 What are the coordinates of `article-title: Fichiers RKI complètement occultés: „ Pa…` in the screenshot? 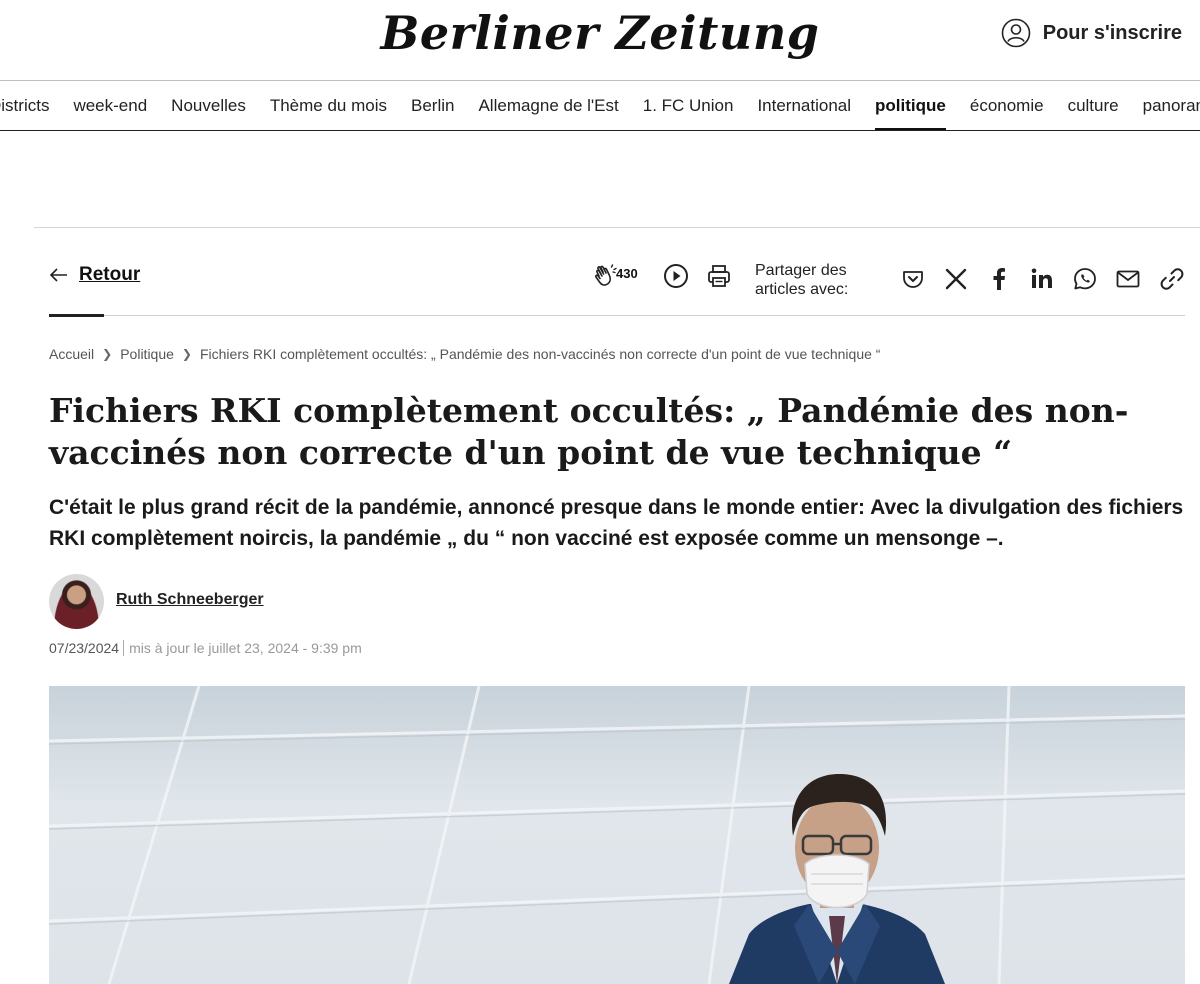 It's located at (589, 431).